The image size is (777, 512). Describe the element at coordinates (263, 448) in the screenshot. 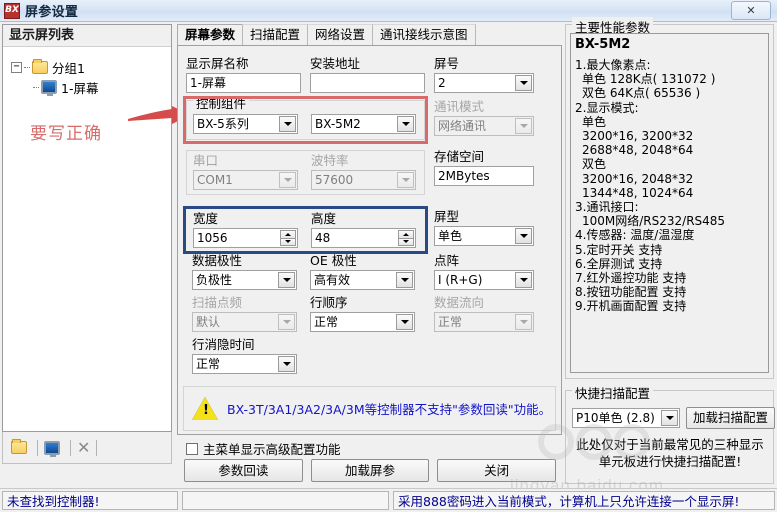

I see `advanced-config-checkbox-row: 主菜单显示高级配置功能` at that location.